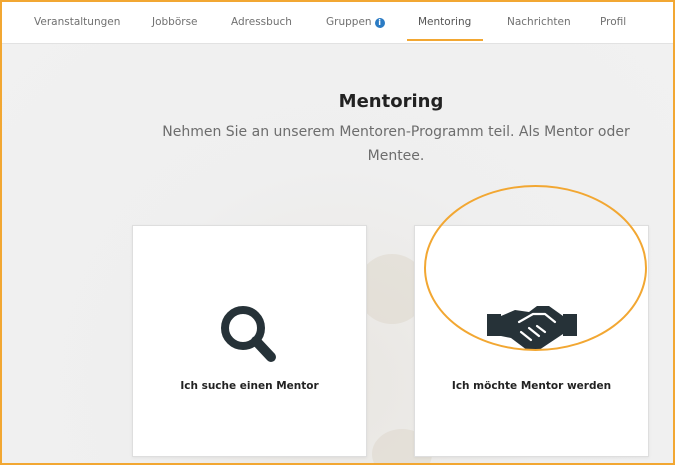 This screenshot has width=675, height=465. Describe the element at coordinates (613, 22) in the screenshot. I see `nav-item-profil: Profil` at that location.